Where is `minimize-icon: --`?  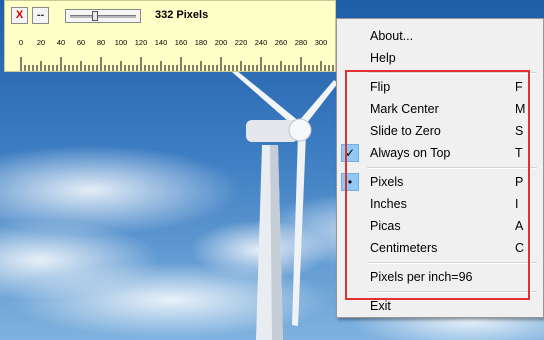 minimize-icon: -- is located at coordinates (40, 15).